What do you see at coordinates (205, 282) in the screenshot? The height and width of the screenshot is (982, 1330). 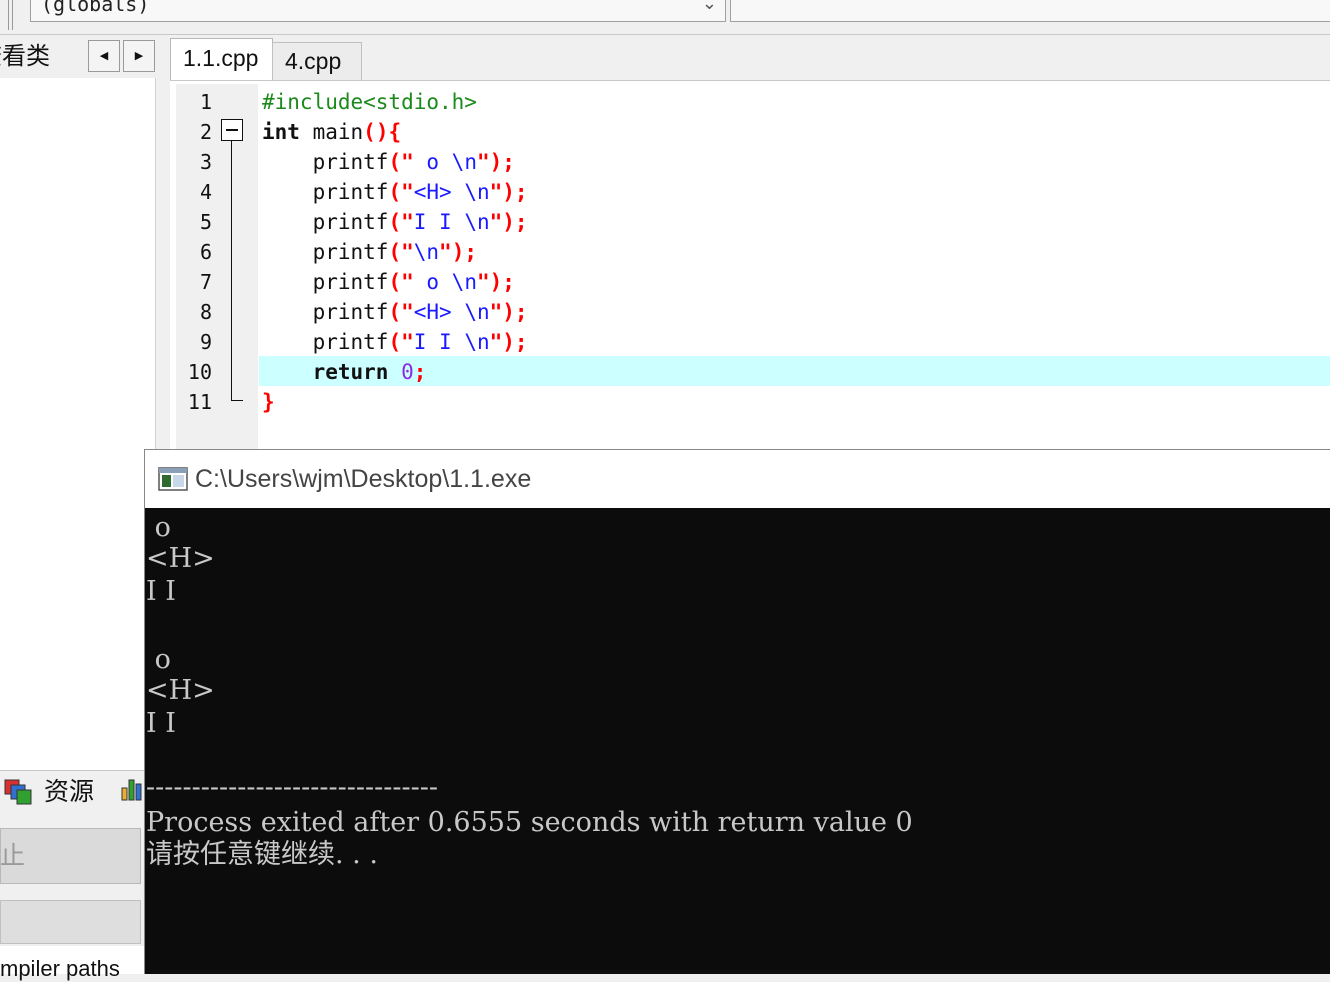 I see `line-number: 7` at bounding box center [205, 282].